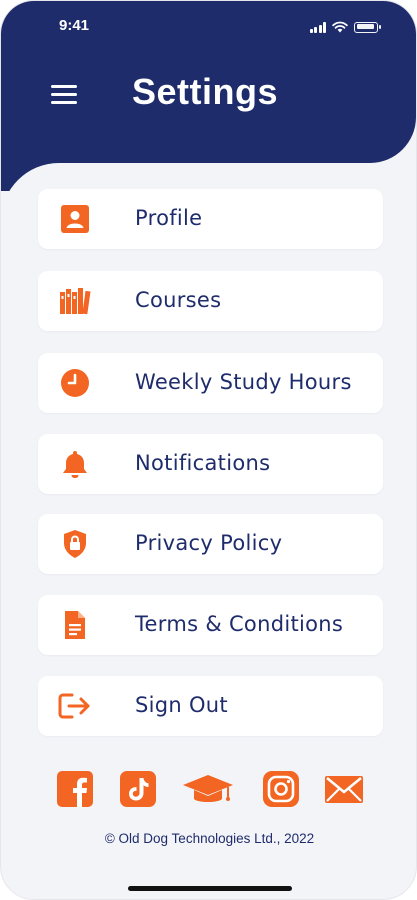 The height and width of the screenshot is (900, 417). What do you see at coordinates (75, 706) in the screenshot?
I see `sign-out-icon` at bounding box center [75, 706].